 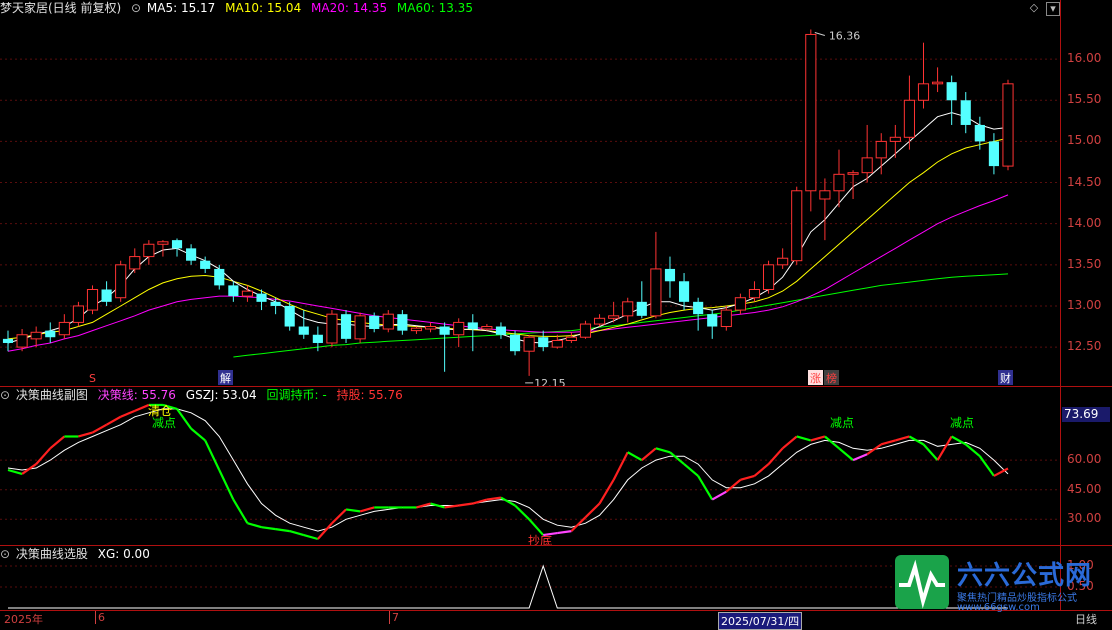 What do you see at coordinates (1084, 140) in the screenshot?
I see `price-tick-label: 15.00` at bounding box center [1084, 140].